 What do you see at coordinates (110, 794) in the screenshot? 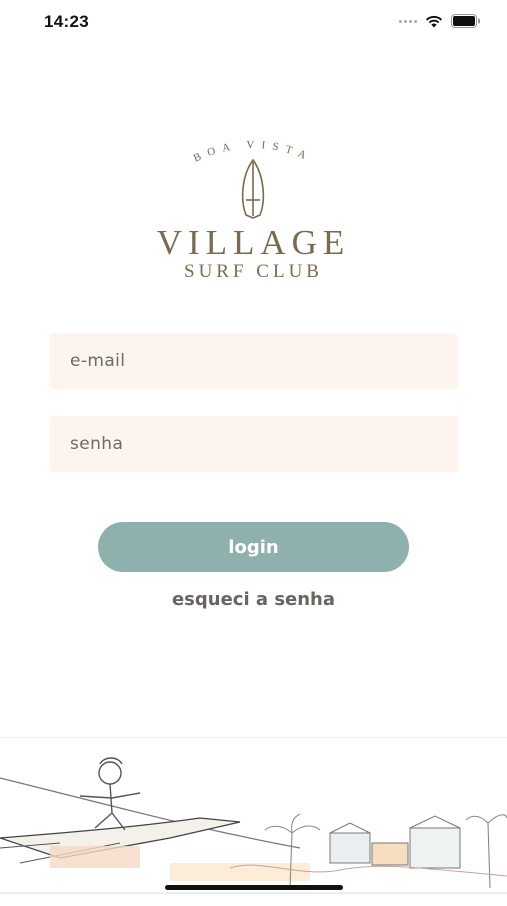
I see `surfer-figure` at bounding box center [110, 794].